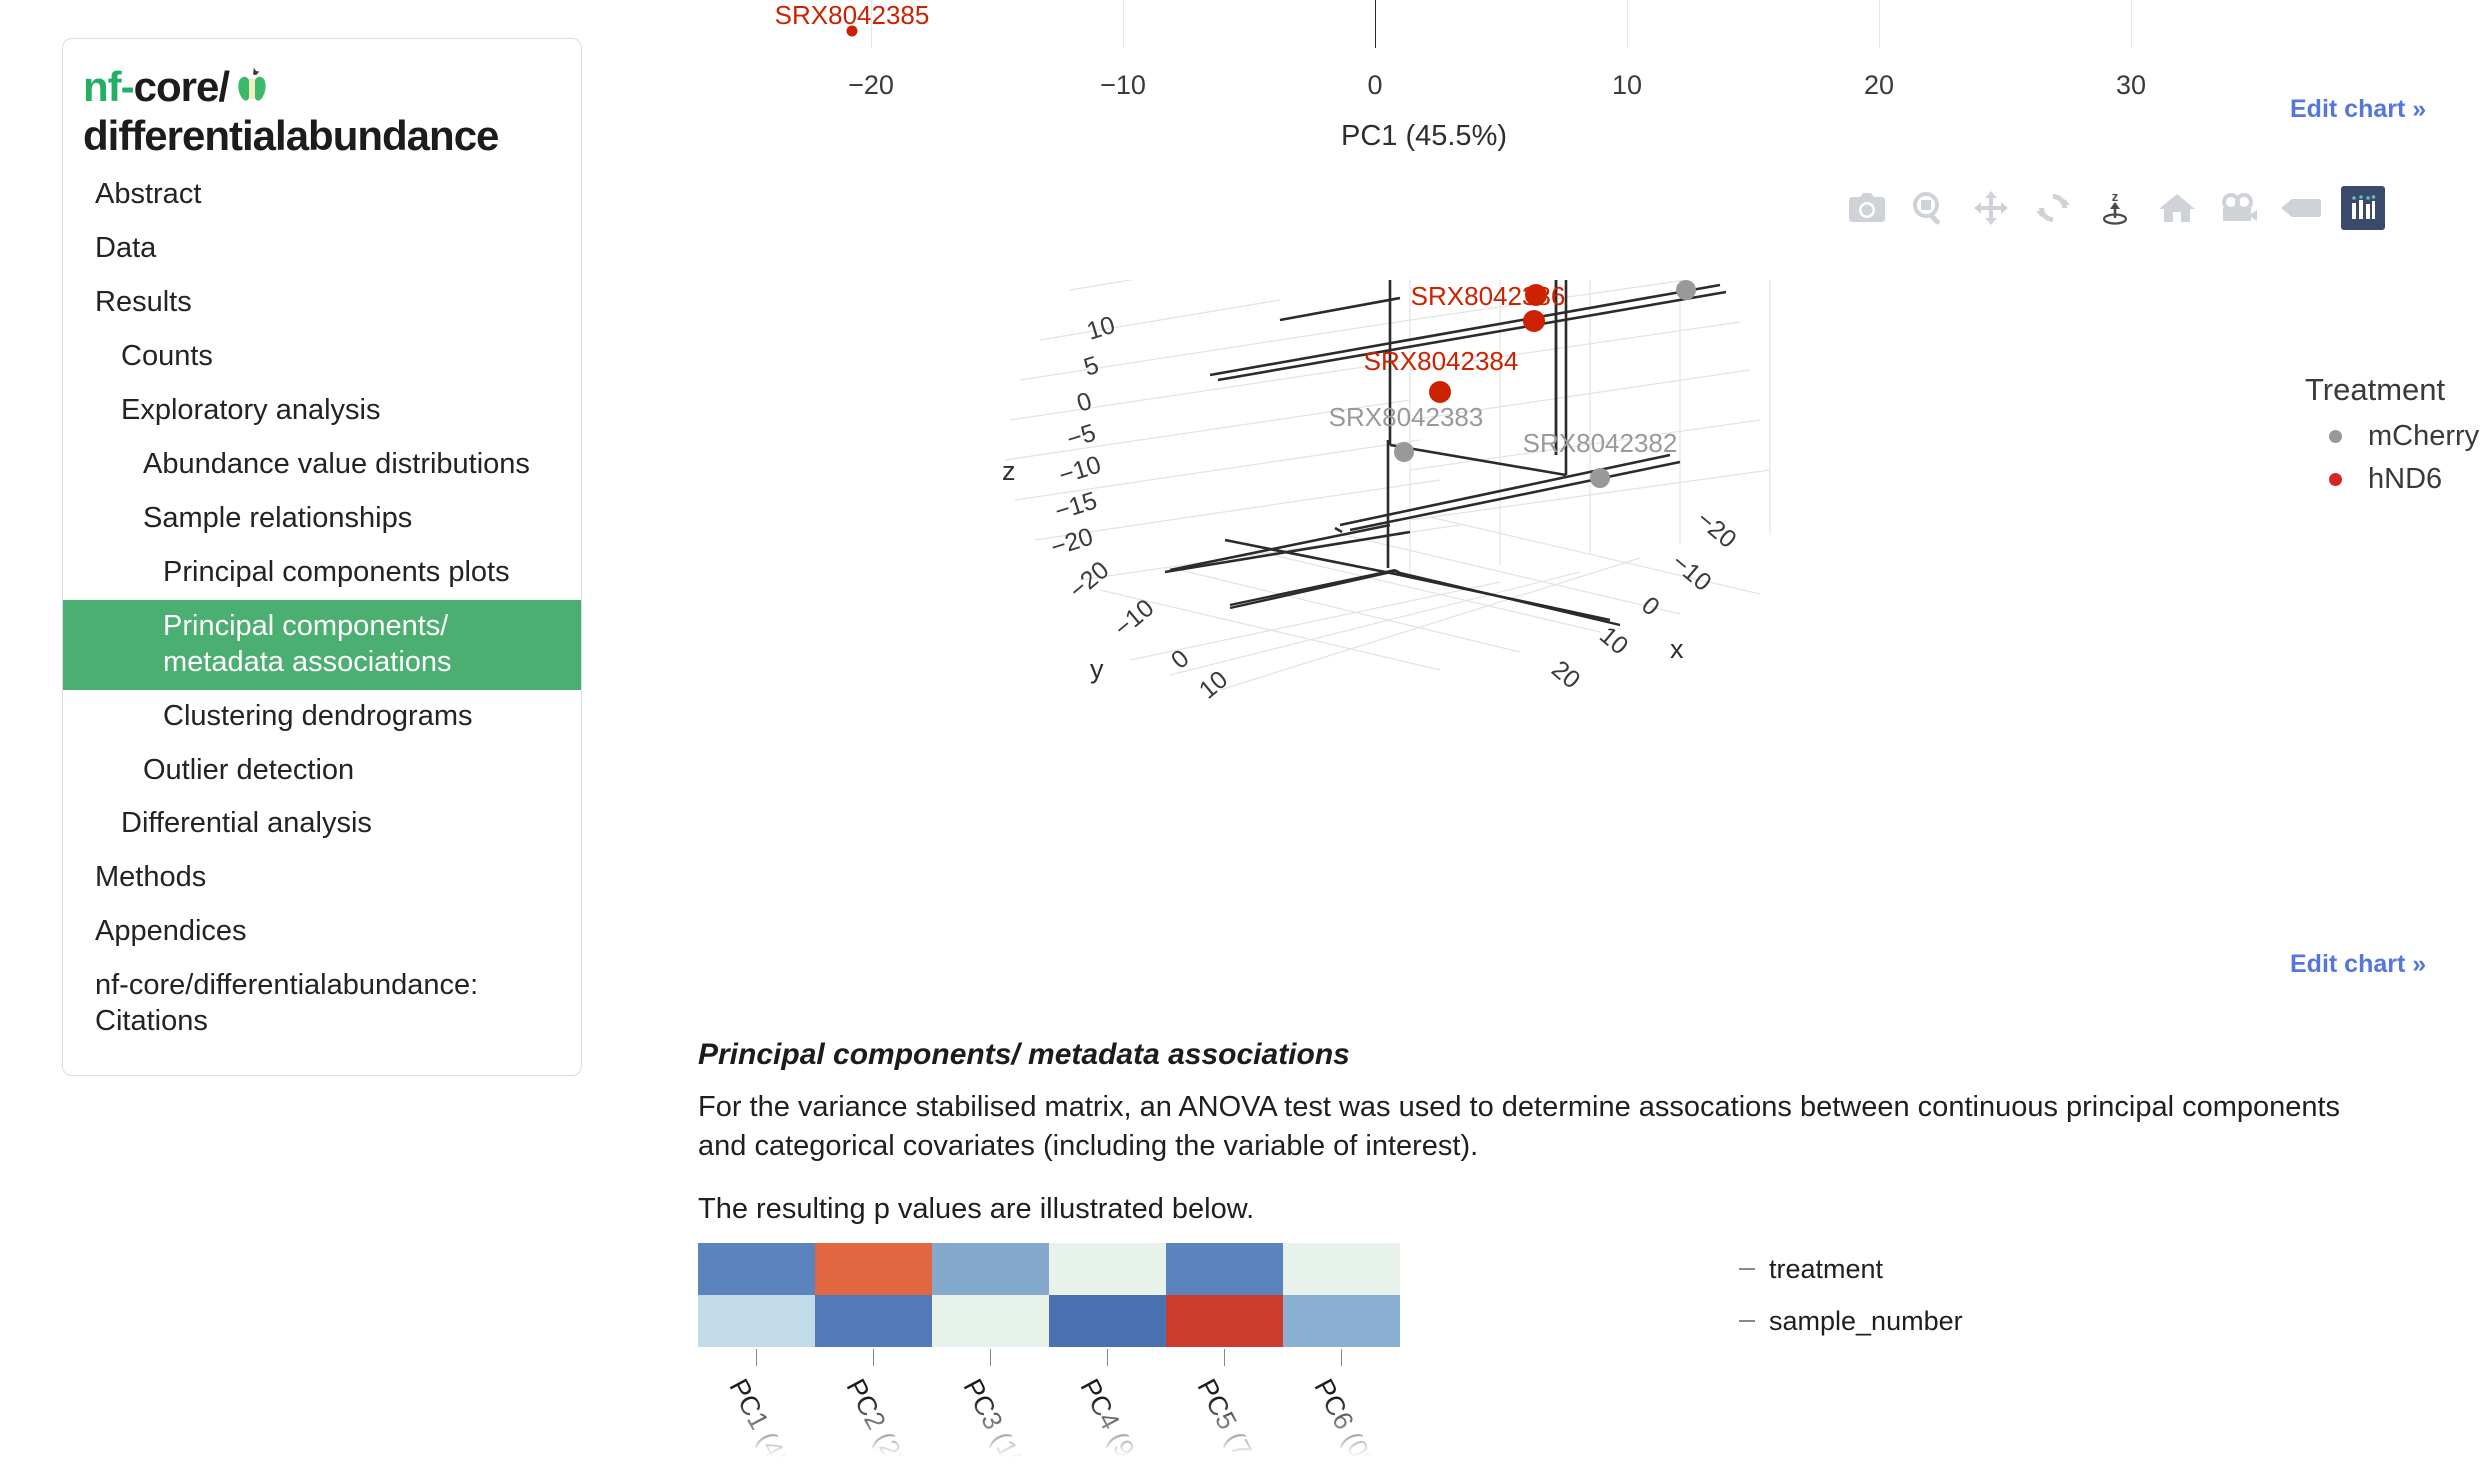 The width and height of the screenshot is (2490, 1468). I want to click on pca-metadata-heatmap, so click(1049, 1295).